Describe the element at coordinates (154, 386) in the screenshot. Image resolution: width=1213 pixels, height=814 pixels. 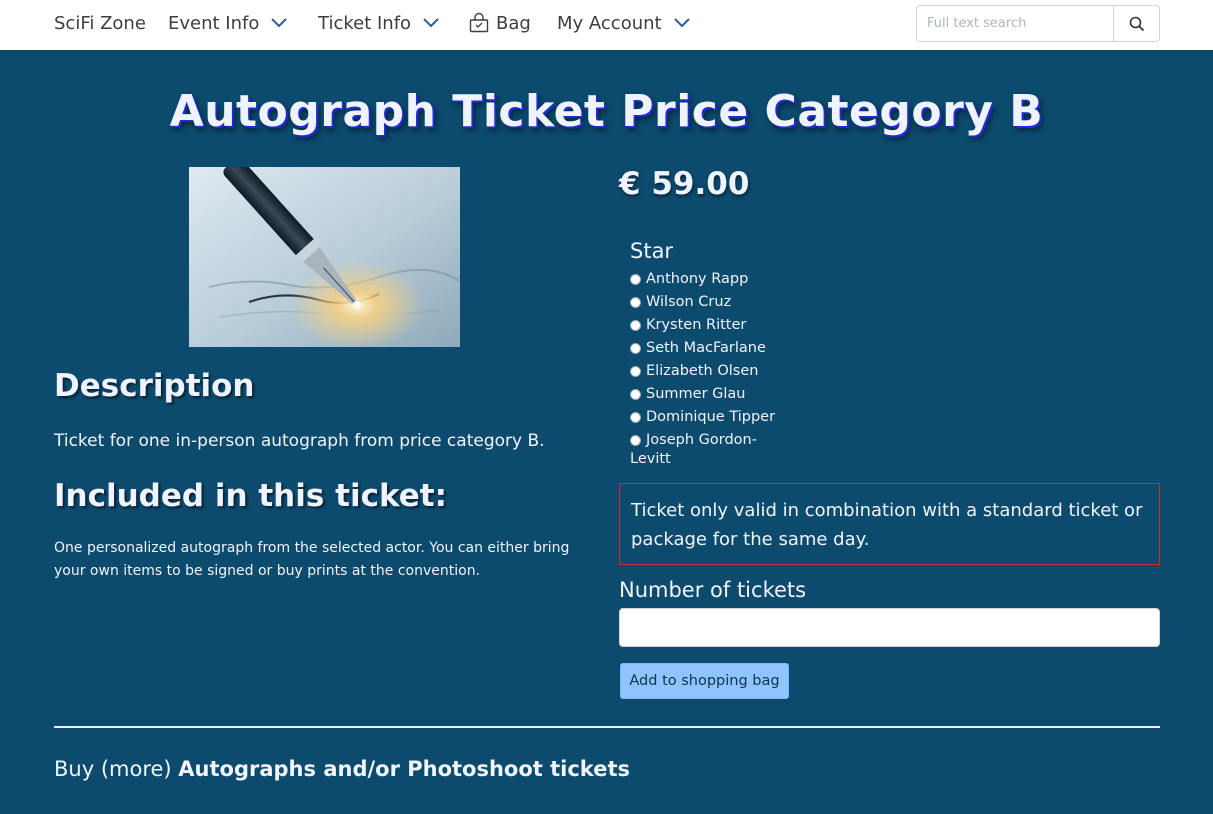
I see `description-heading: Description` at that location.